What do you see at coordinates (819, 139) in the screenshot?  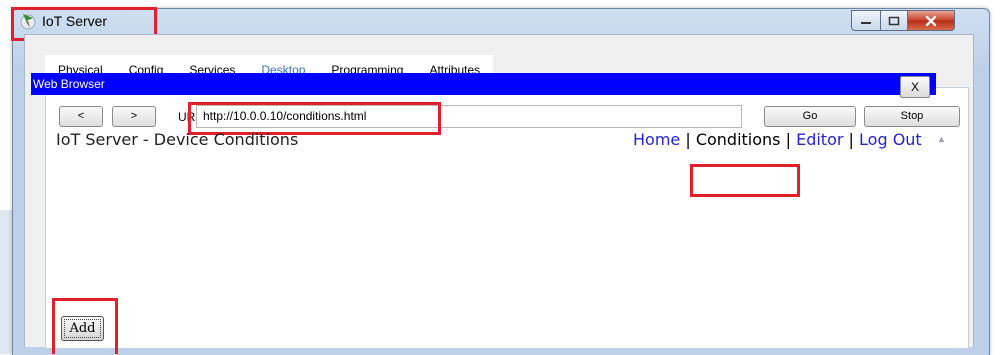 I see `nav-link-editor: Editor` at bounding box center [819, 139].